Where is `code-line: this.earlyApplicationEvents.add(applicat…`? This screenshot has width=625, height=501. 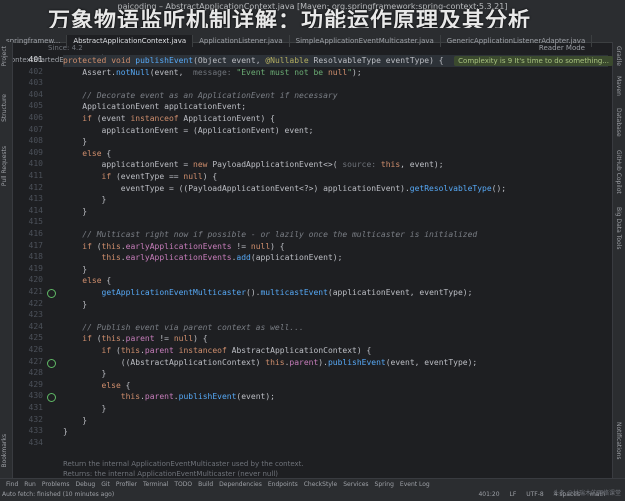
code-line: this.earlyApplicationEvents.add(applicat… is located at coordinates (222, 258).